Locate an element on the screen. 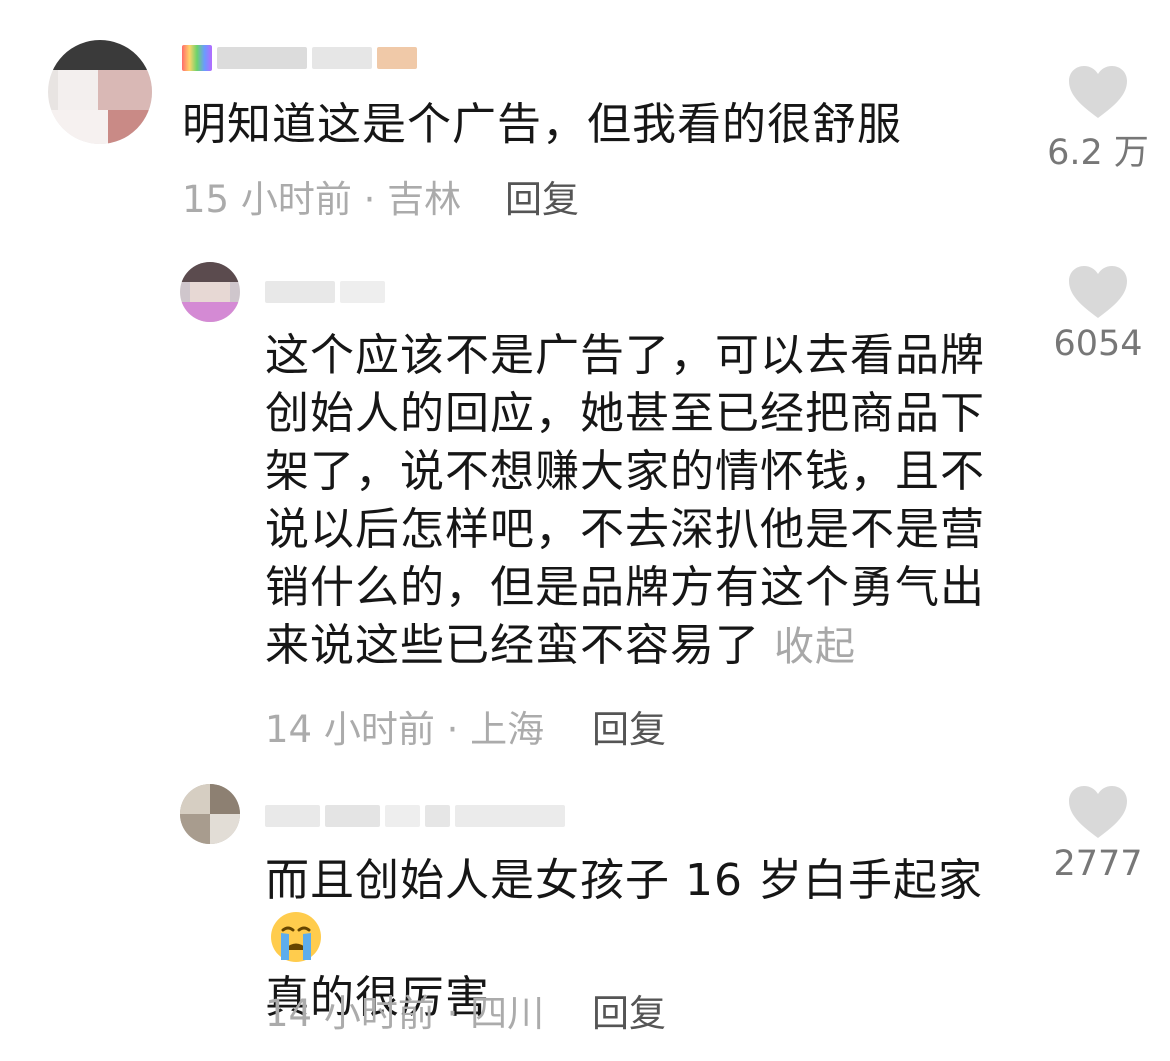 The width and height of the screenshot is (1170, 1061). comment-meta: 14 小时前 · 上海 is located at coordinates (405, 729).